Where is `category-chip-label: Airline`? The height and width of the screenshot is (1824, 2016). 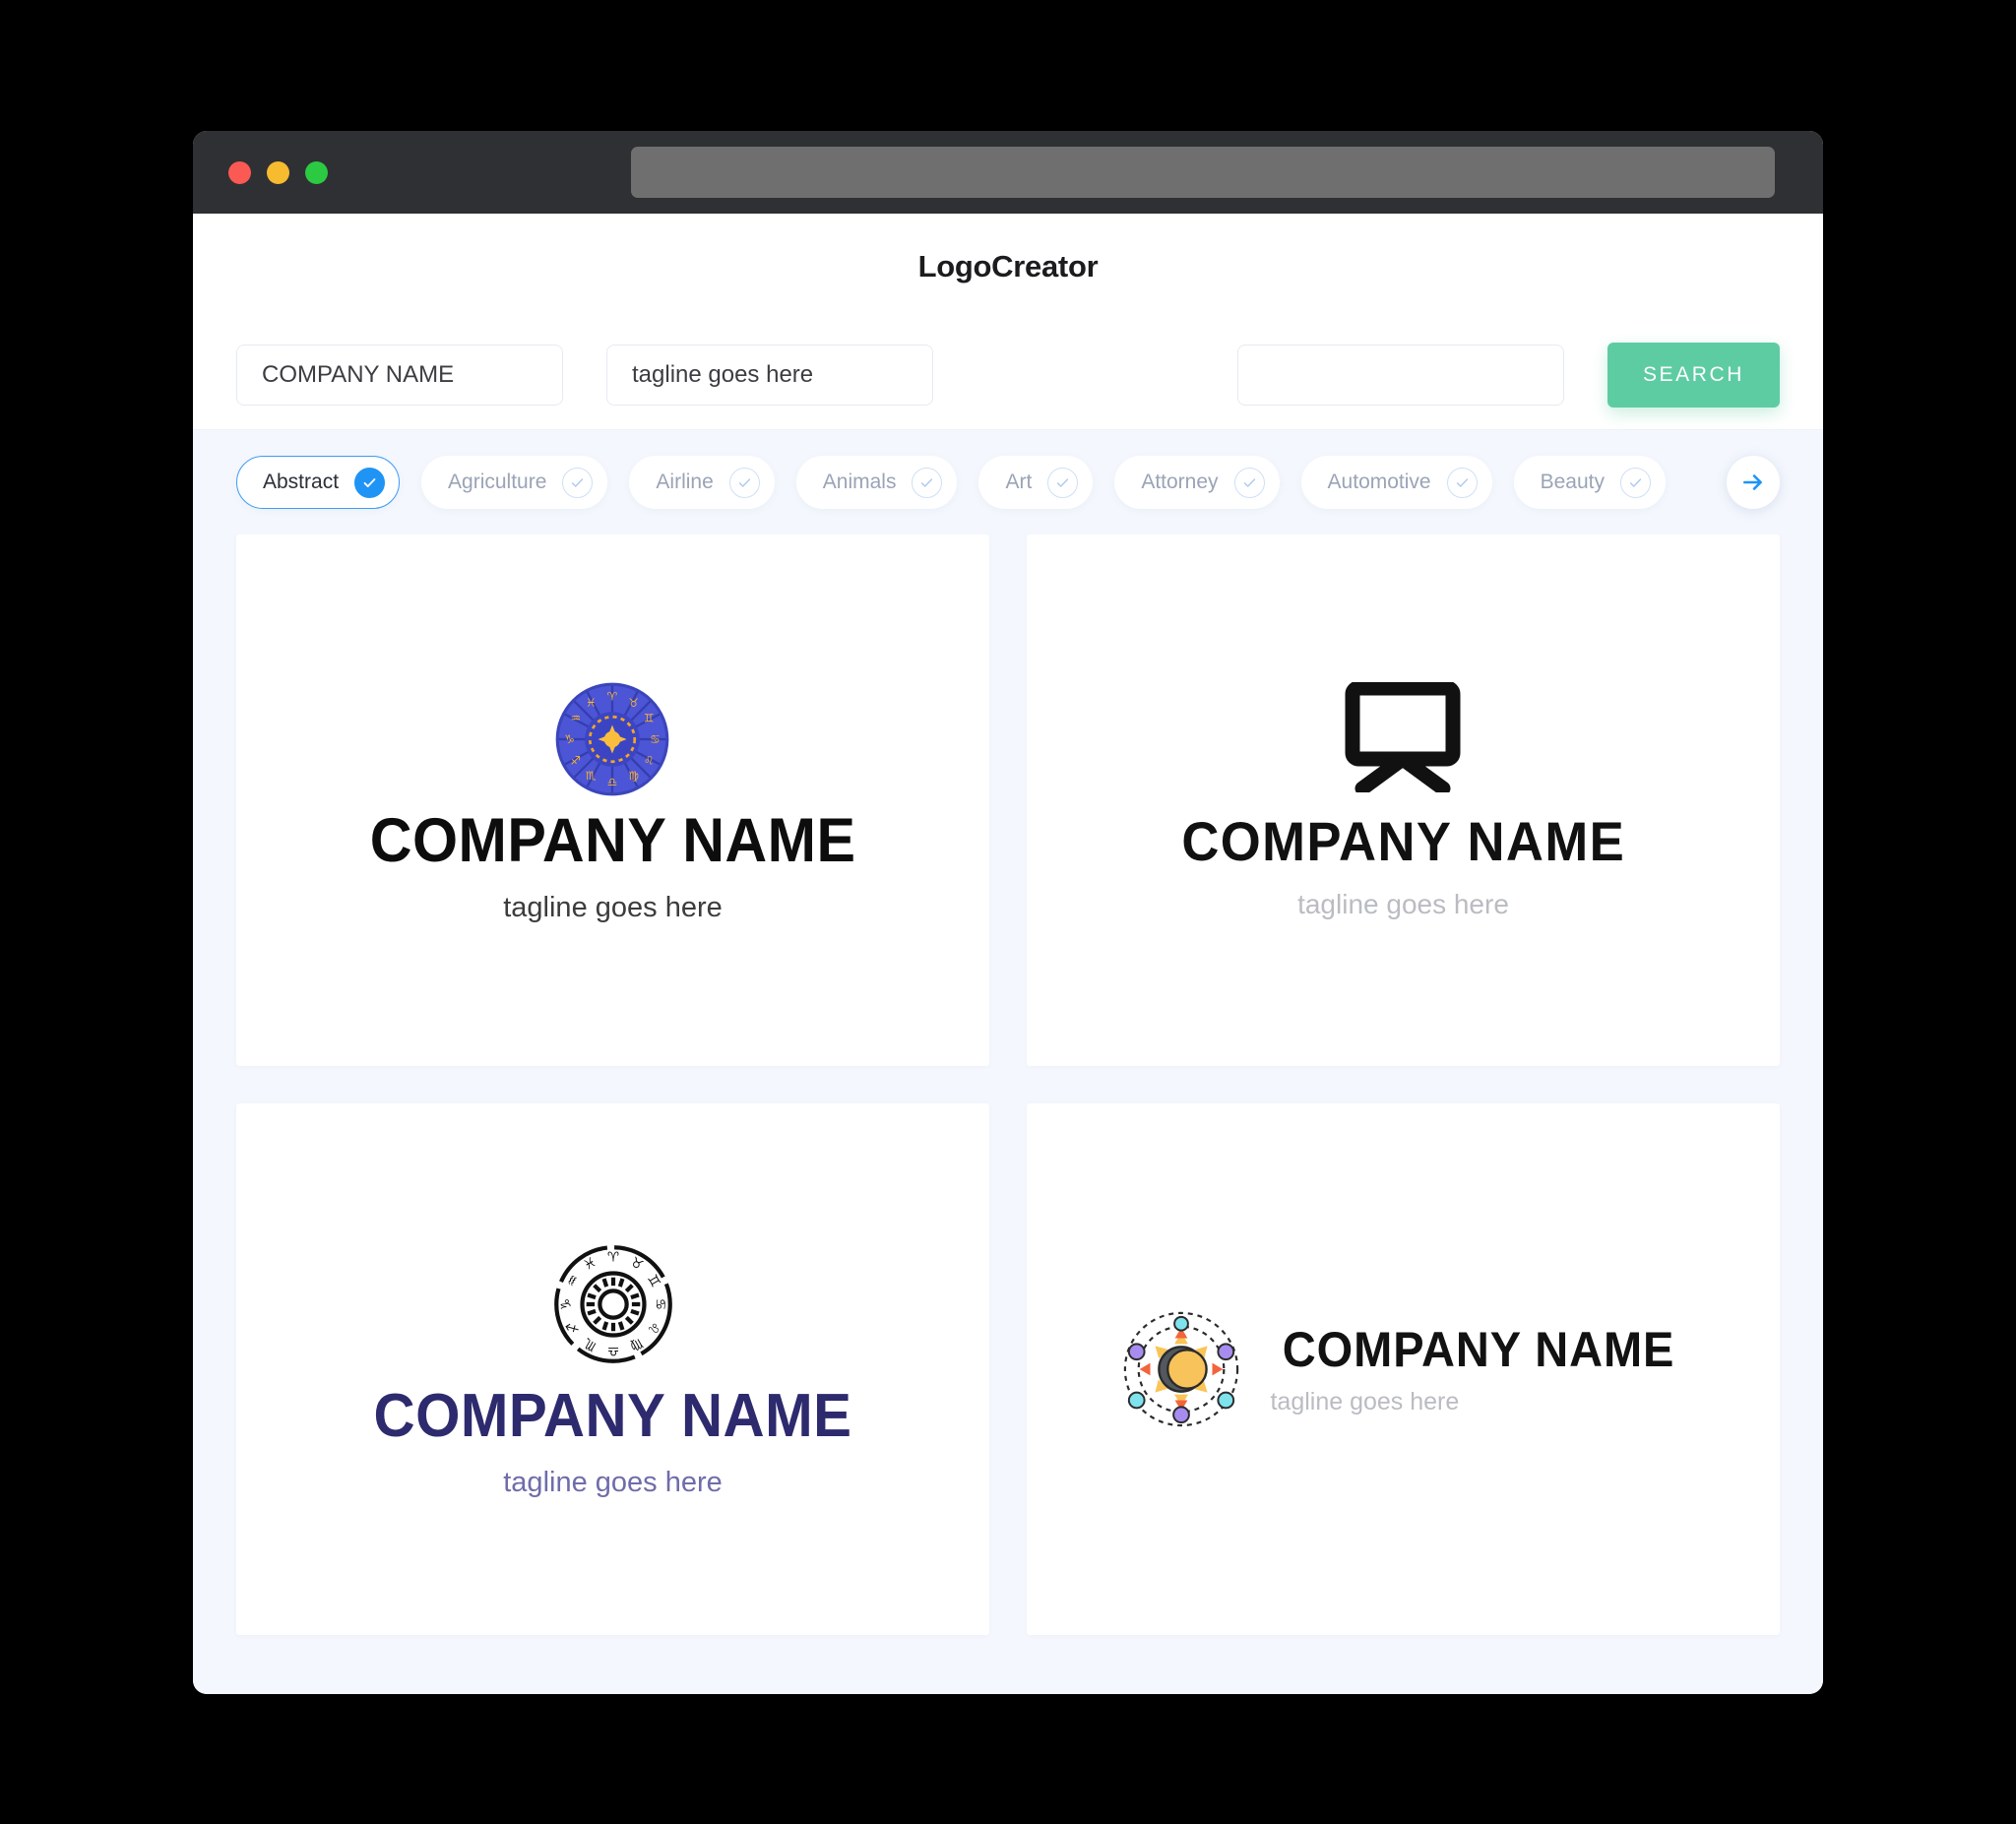
category-chip-label: Airline is located at coordinates (685, 482).